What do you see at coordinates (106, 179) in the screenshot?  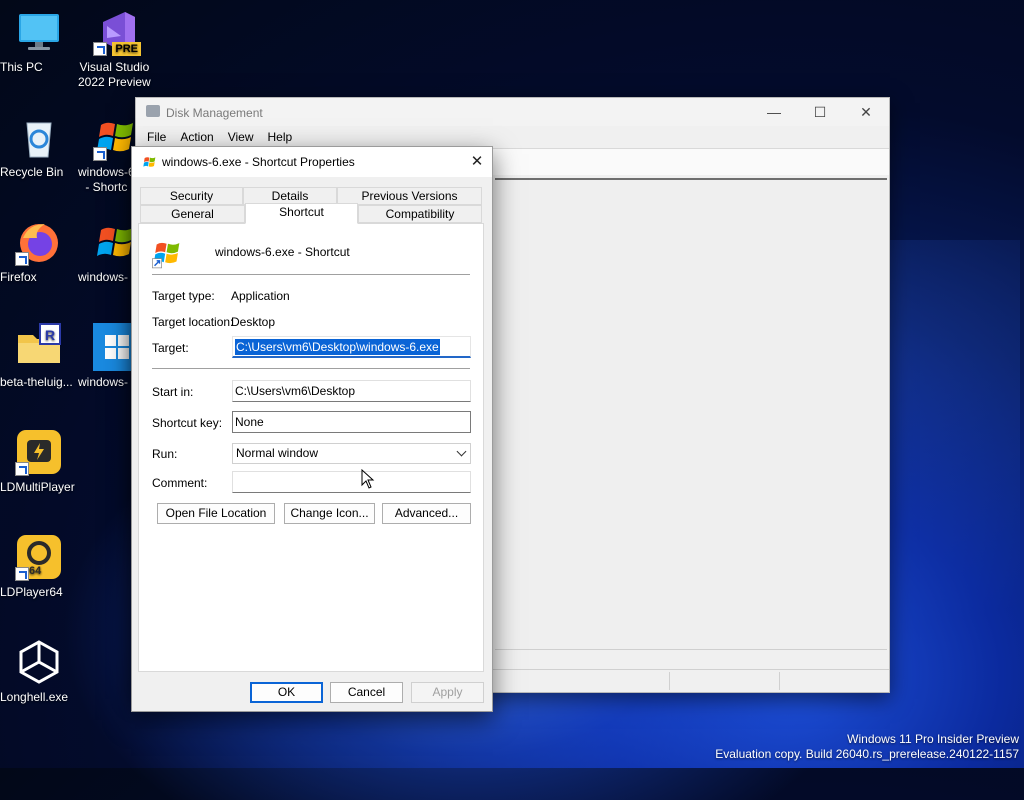 I see `desktop-icon-label: windows-6 - Shortc` at bounding box center [106, 179].